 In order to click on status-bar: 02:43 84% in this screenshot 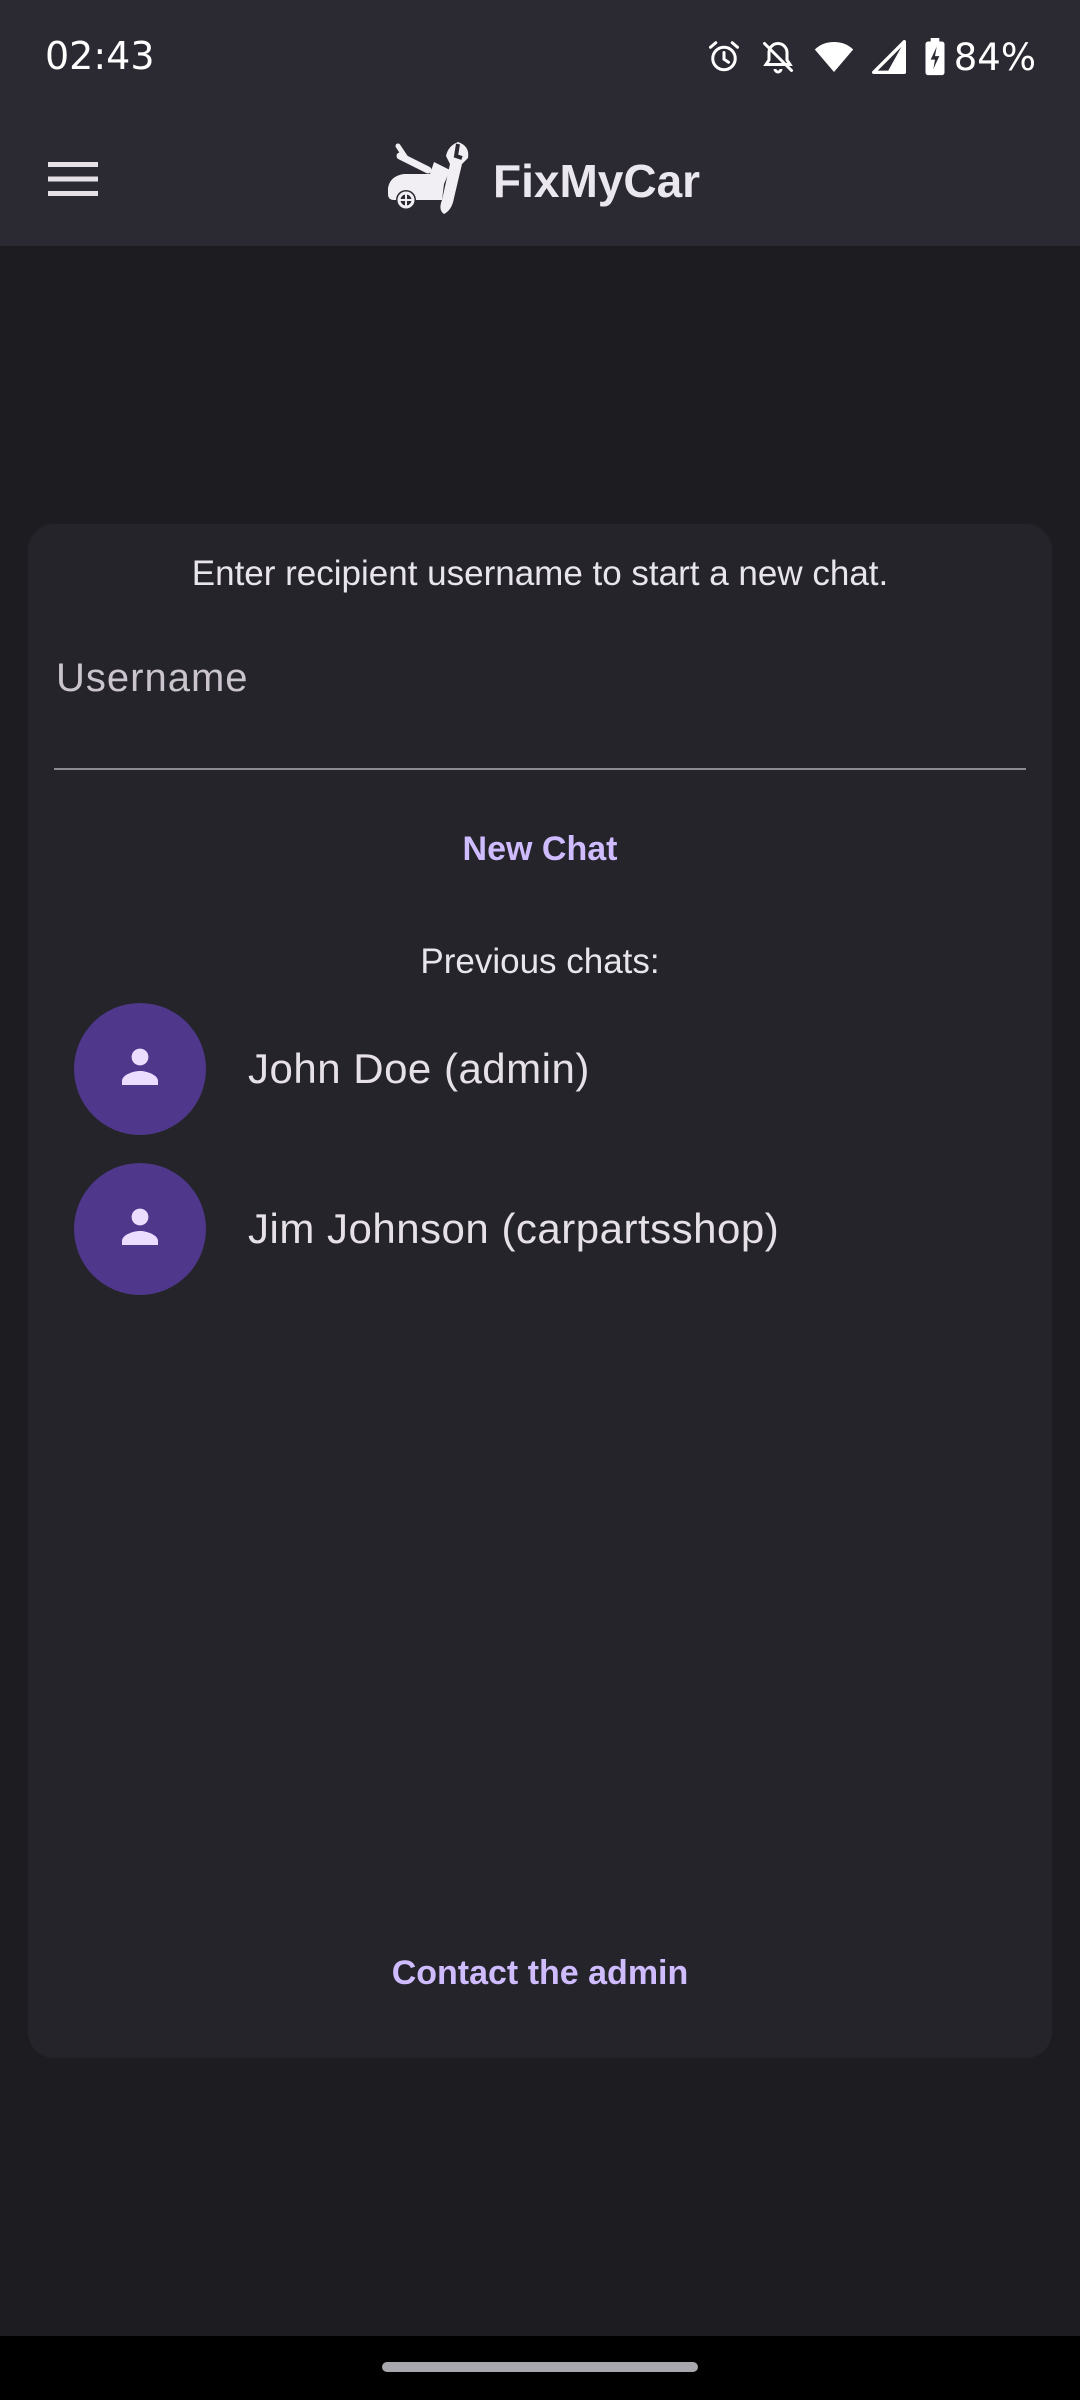, I will do `click(540, 58)`.